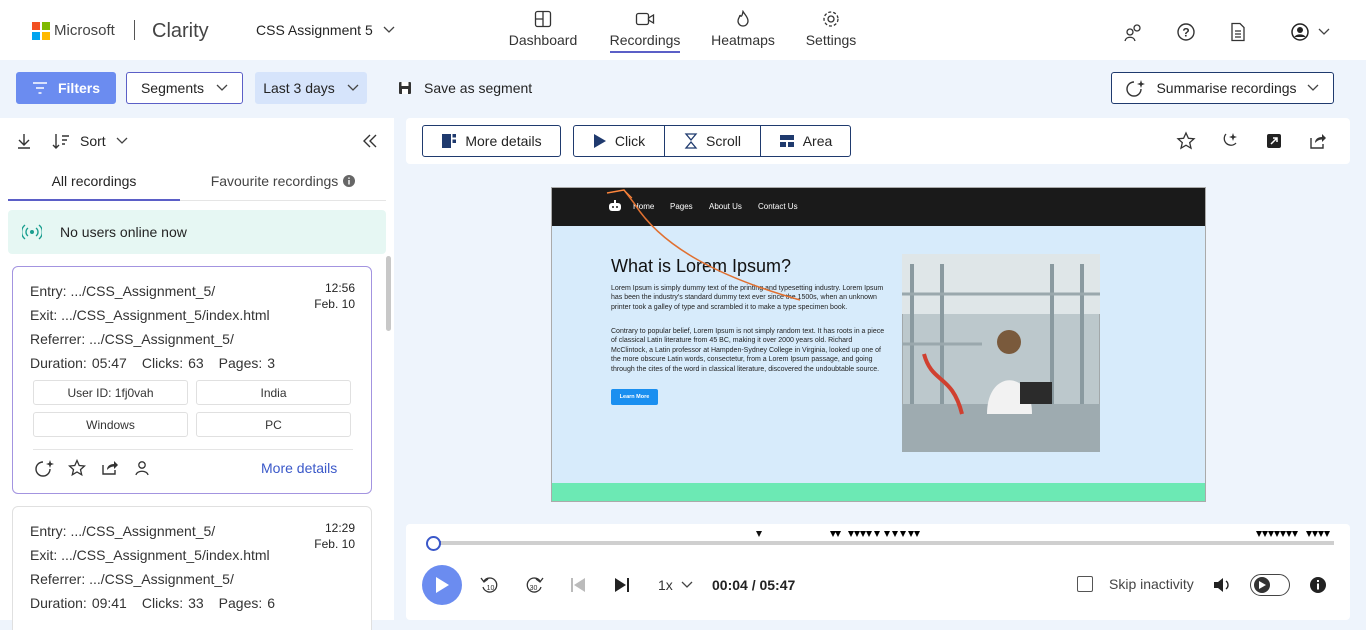 The height and width of the screenshot is (630, 1366). What do you see at coordinates (1238, 32) in the screenshot?
I see `document-icon` at bounding box center [1238, 32].